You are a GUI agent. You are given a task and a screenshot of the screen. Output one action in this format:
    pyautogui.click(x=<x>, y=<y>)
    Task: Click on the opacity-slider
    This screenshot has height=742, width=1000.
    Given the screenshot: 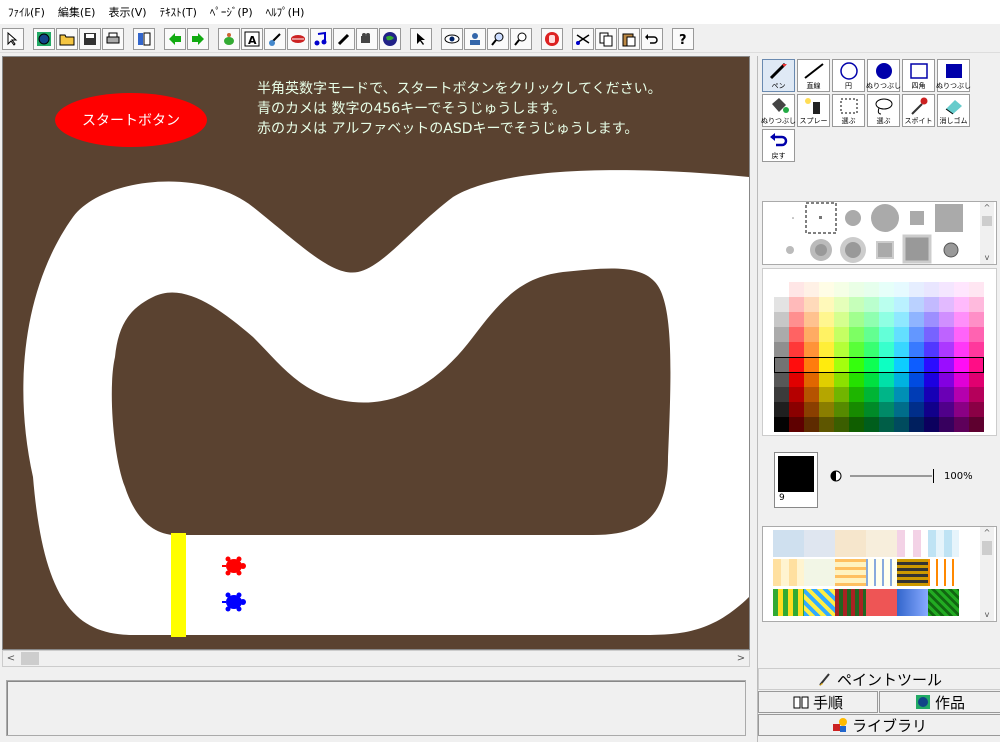 What is the action you would take?
    pyautogui.click(x=892, y=476)
    